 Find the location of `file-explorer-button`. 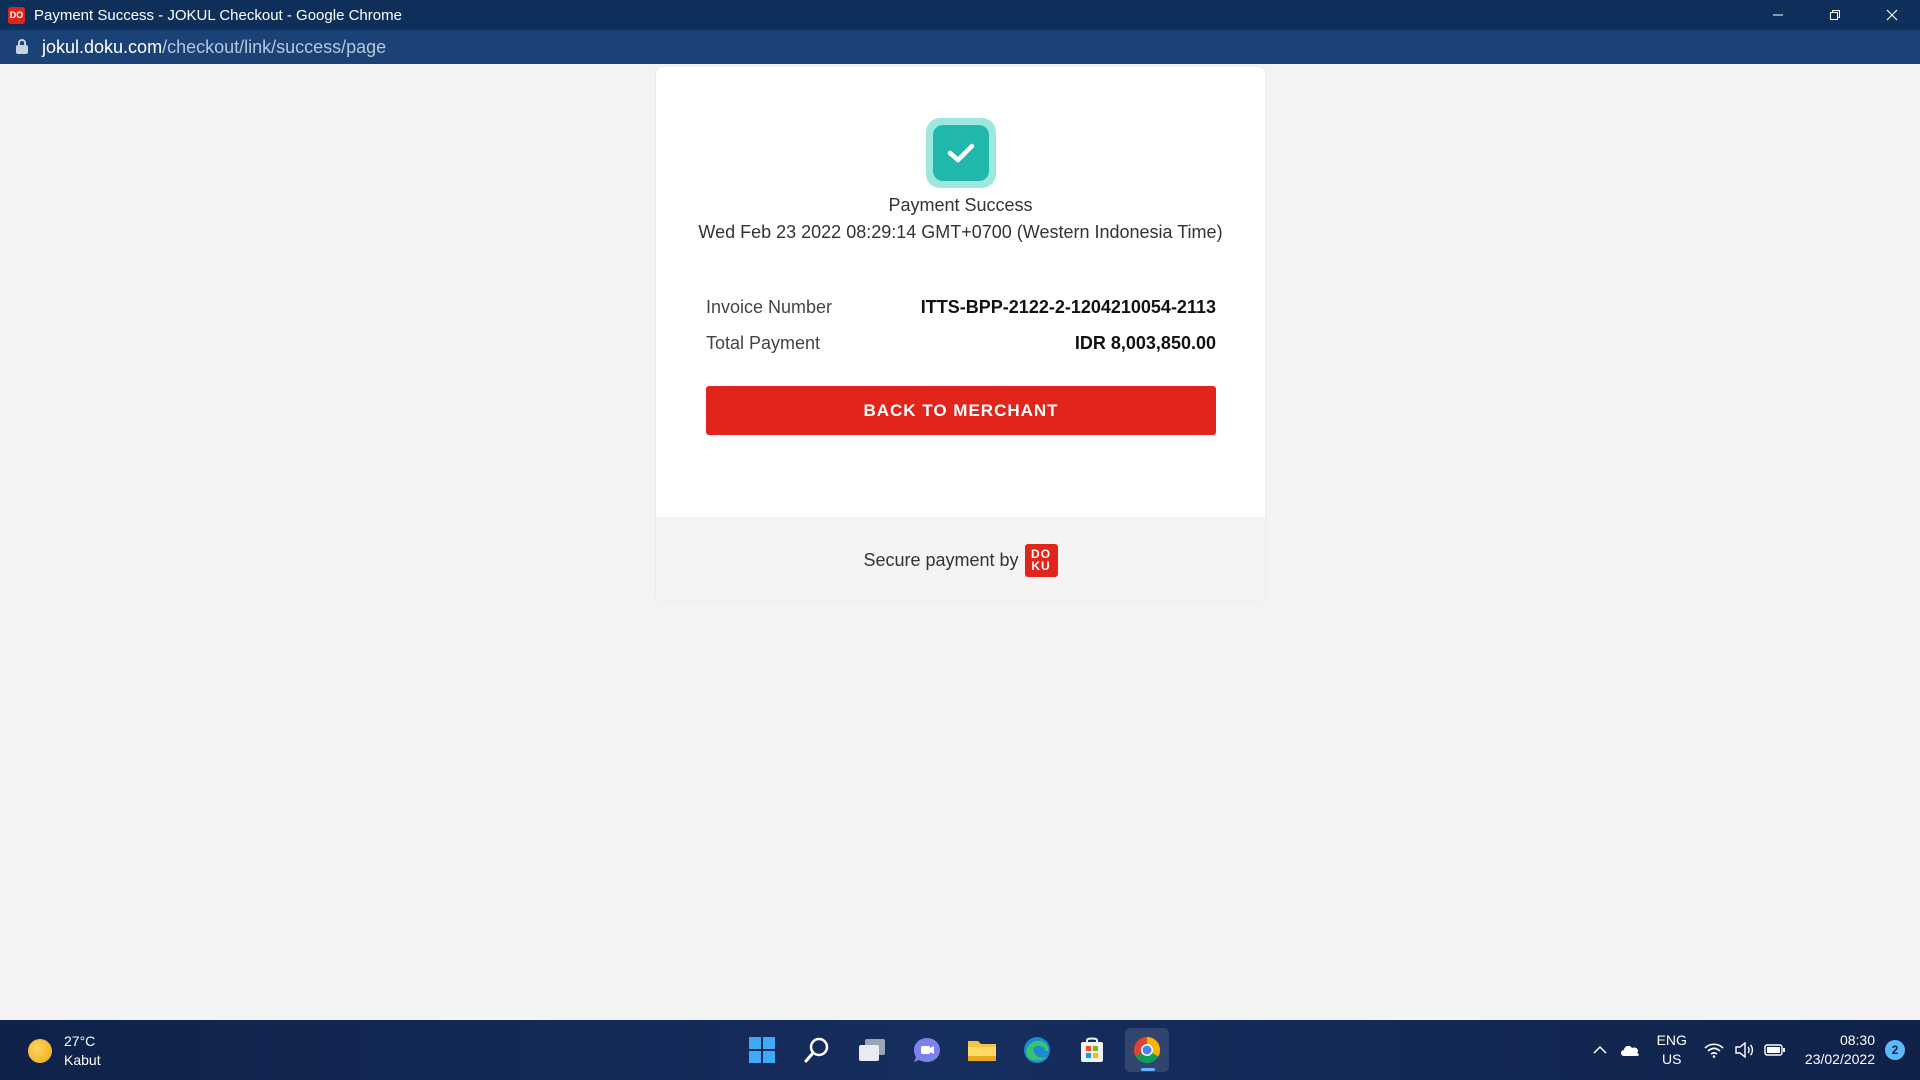

file-explorer-button is located at coordinates (982, 1050).